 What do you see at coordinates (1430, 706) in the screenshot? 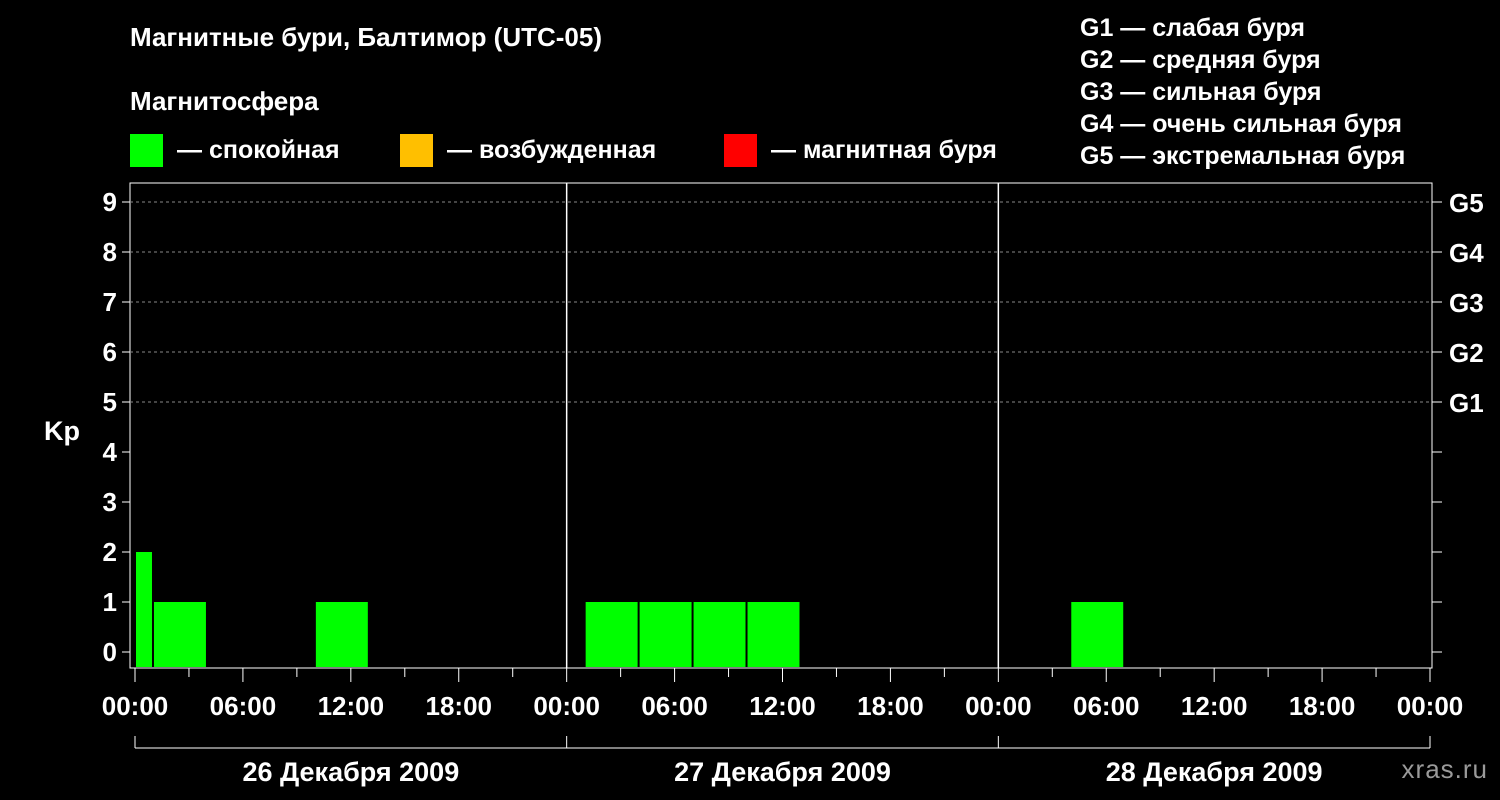
I see `x-tick-label-12: 00:00` at bounding box center [1430, 706].